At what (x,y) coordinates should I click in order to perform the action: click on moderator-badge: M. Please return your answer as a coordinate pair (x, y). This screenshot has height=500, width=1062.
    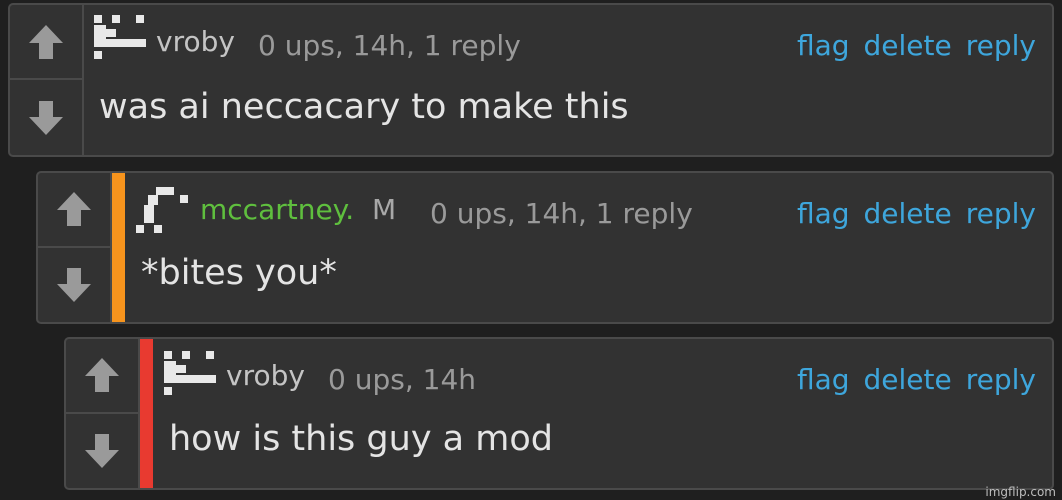
    Looking at the image, I should click on (384, 209).